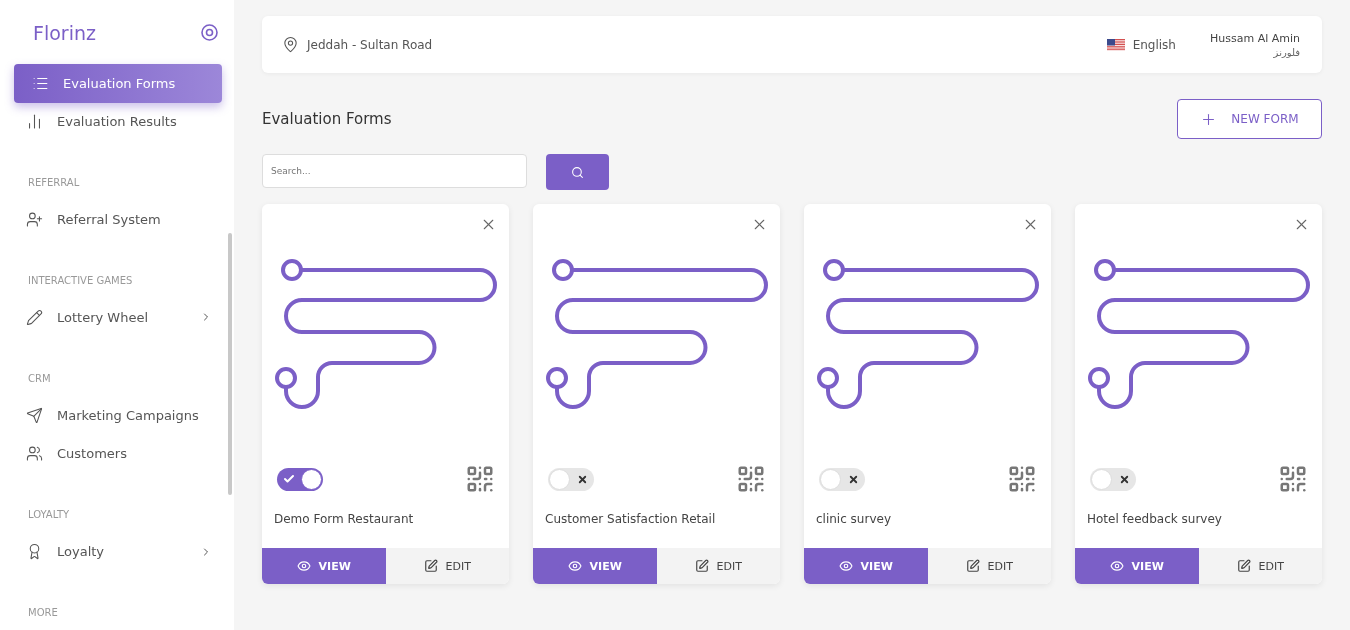 This screenshot has width=1350, height=630. Describe the element at coordinates (1255, 38) in the screenshot. I see `user-name: Hussam Al Amin` at that location.